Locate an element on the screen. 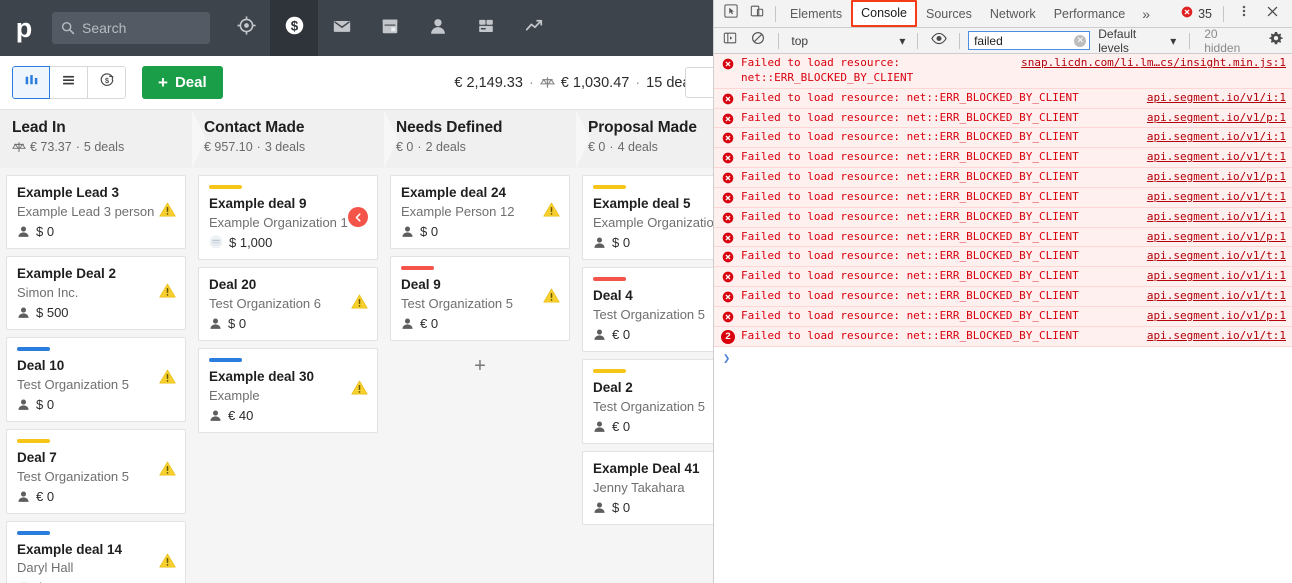 The image size is (1292, 583). deal-card: Deal 4 Test Organization 5 € 0 is located at coordinates (647, 309).